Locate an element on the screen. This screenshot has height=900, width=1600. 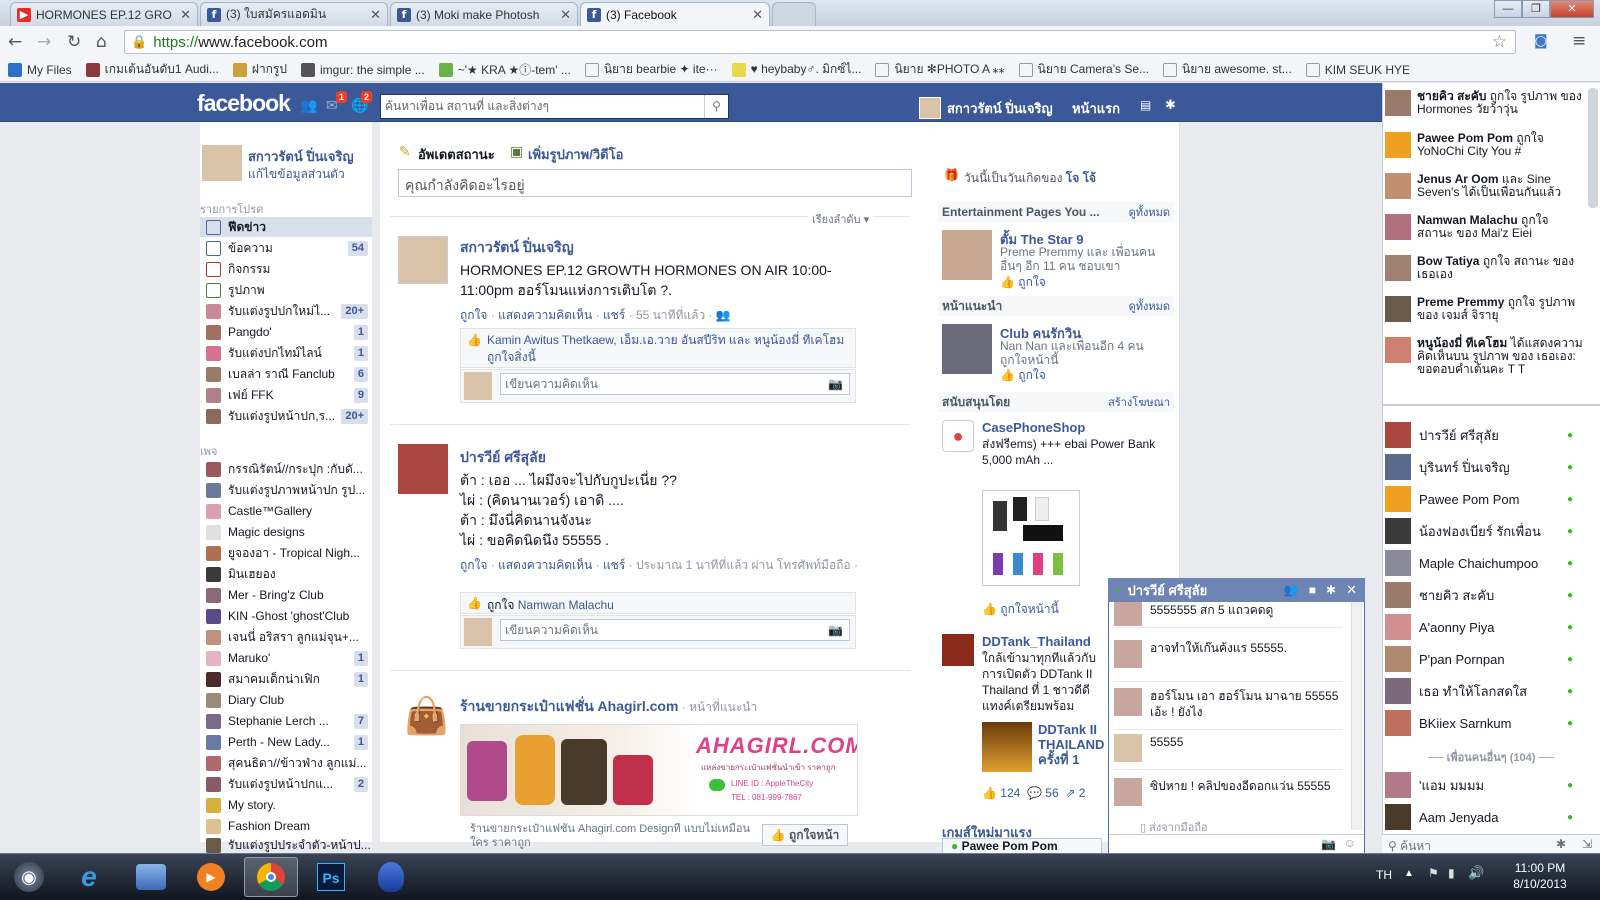
new-tab-button is located at coordinates (794, 14).